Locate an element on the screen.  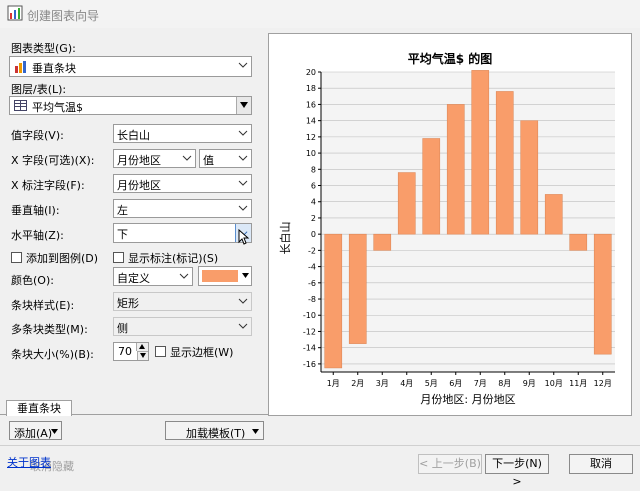
layer-value: 平均气温$ is located at coordinates (57, 107).